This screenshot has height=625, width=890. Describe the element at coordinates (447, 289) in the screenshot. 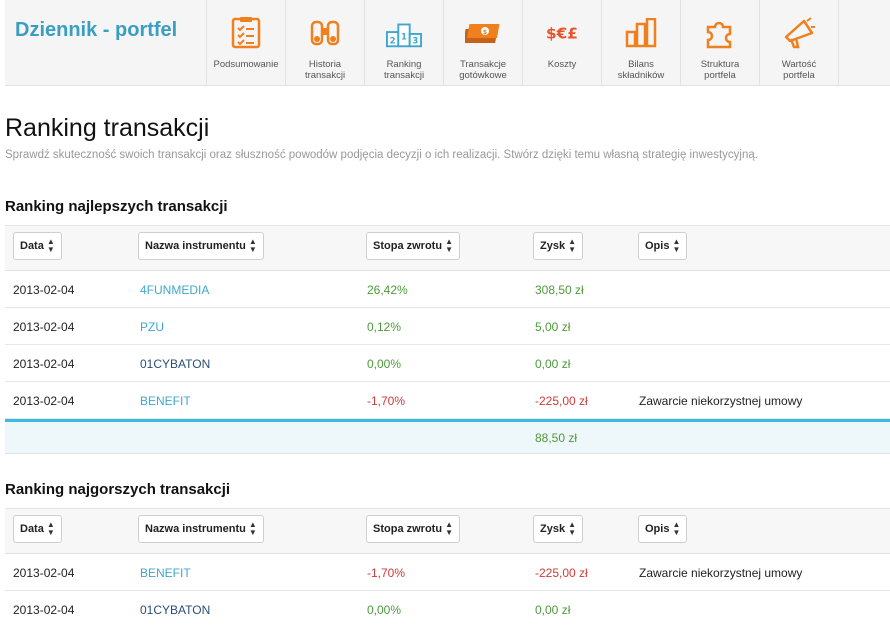

I see `table-row: 2013-02-04 4FUNMEDIA 26,42% 308,50 zł` at that location.